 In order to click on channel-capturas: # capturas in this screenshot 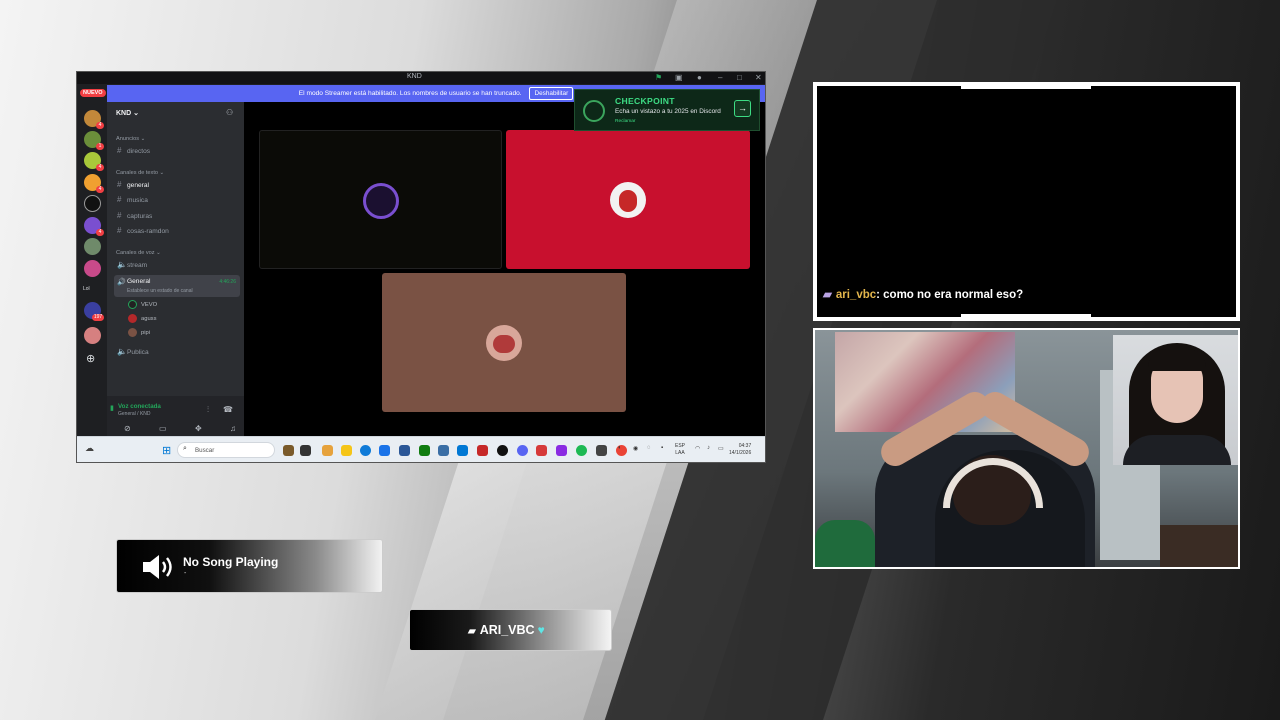, I will do `click(134, 215)`.